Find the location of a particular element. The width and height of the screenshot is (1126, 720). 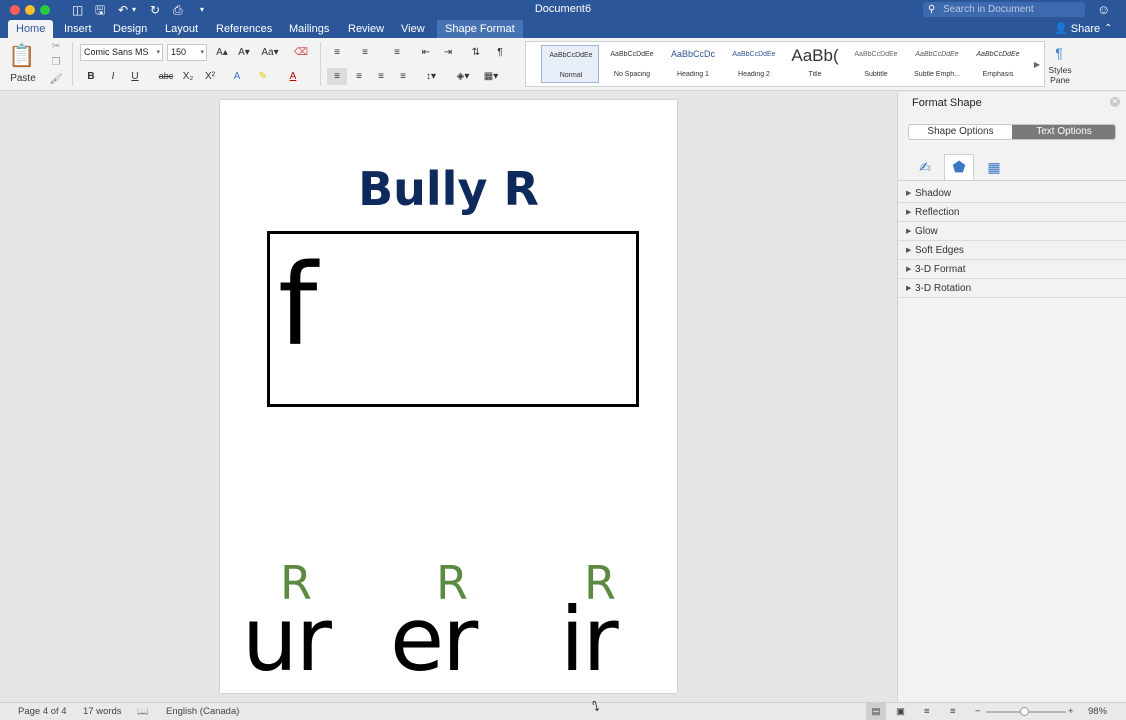

tab-shape-options: Shape Options is located at coordinates (960, 132).